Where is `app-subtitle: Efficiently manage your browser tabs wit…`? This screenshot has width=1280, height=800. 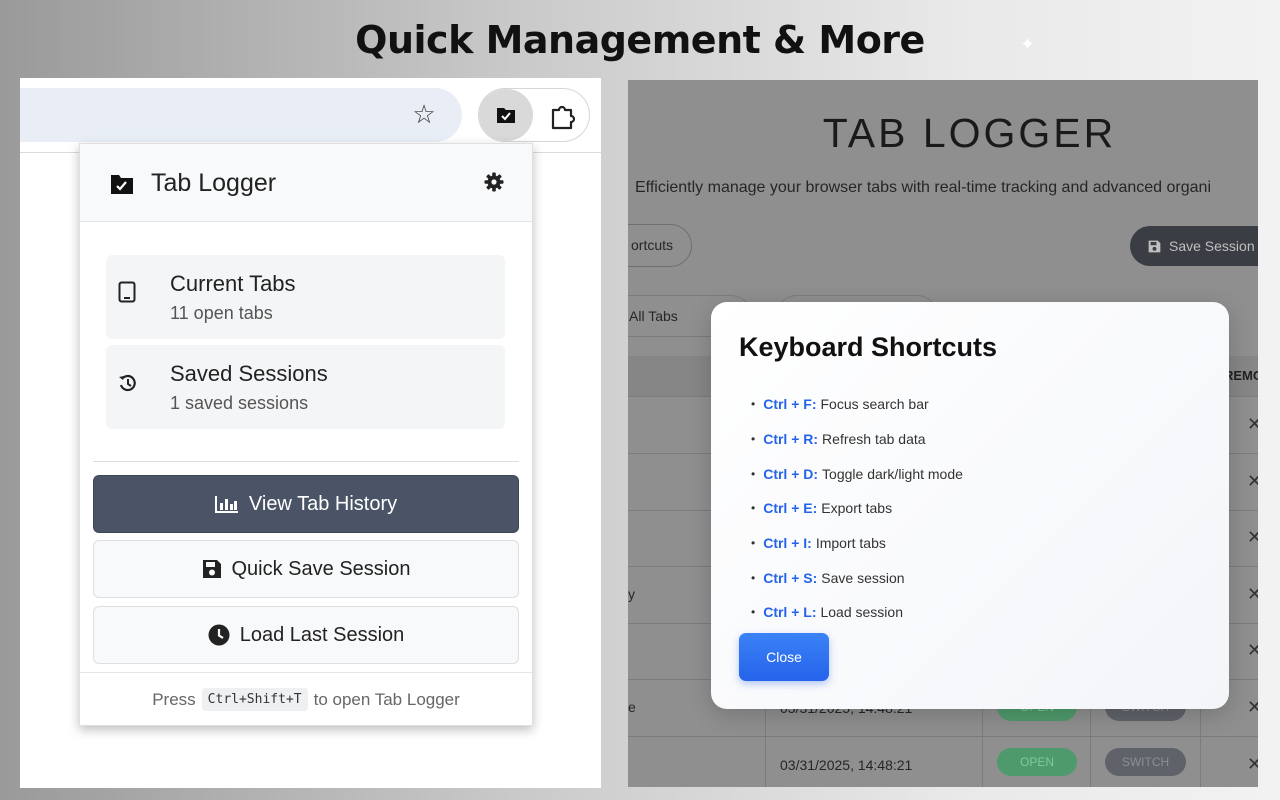
app-subtitle: Efficiently manage your browser tabs wit… is located at coordinates (923, 187).